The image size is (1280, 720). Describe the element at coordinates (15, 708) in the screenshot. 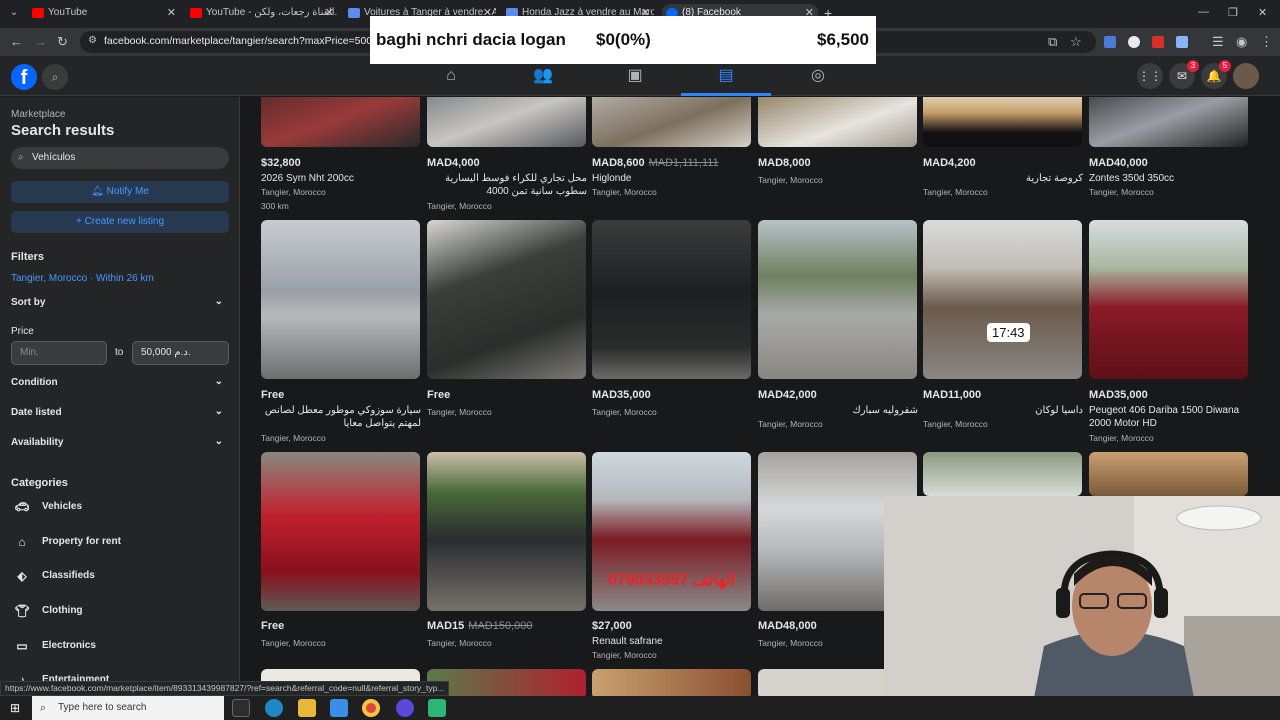

I see `windows-start-icon: ⊞` at that location.